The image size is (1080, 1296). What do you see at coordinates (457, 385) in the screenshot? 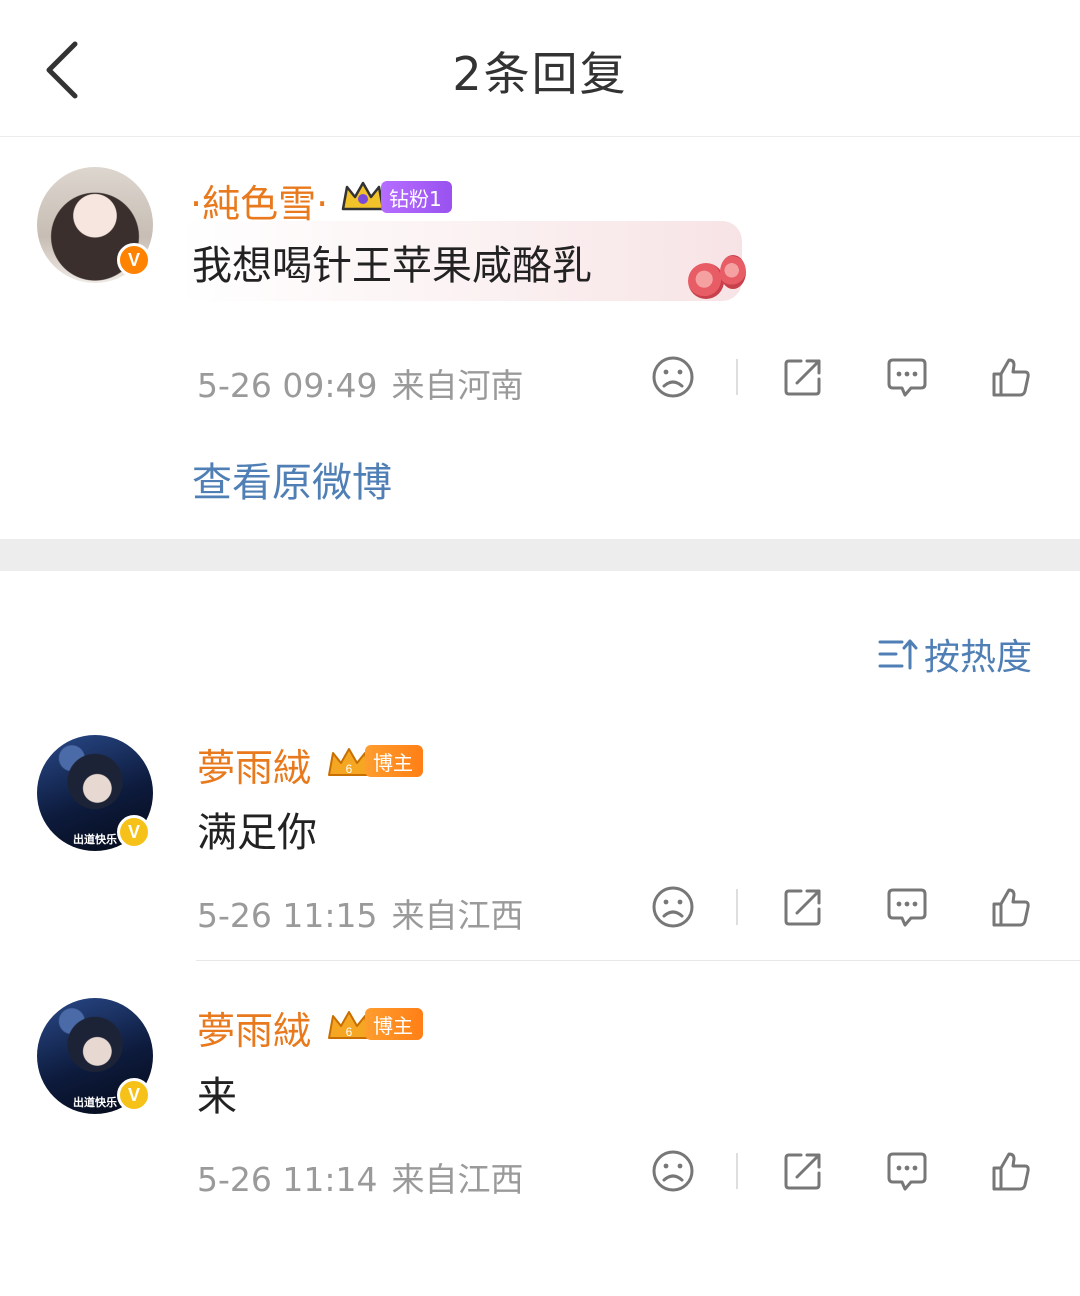
I see `comment-location: 来自河南` at bounding box center [457, 385].